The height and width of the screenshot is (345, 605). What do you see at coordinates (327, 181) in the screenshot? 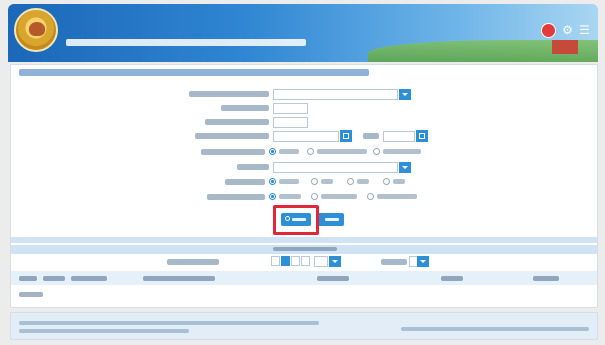
I see `radio-2-option-2-label` at bounding box center [327, 181].